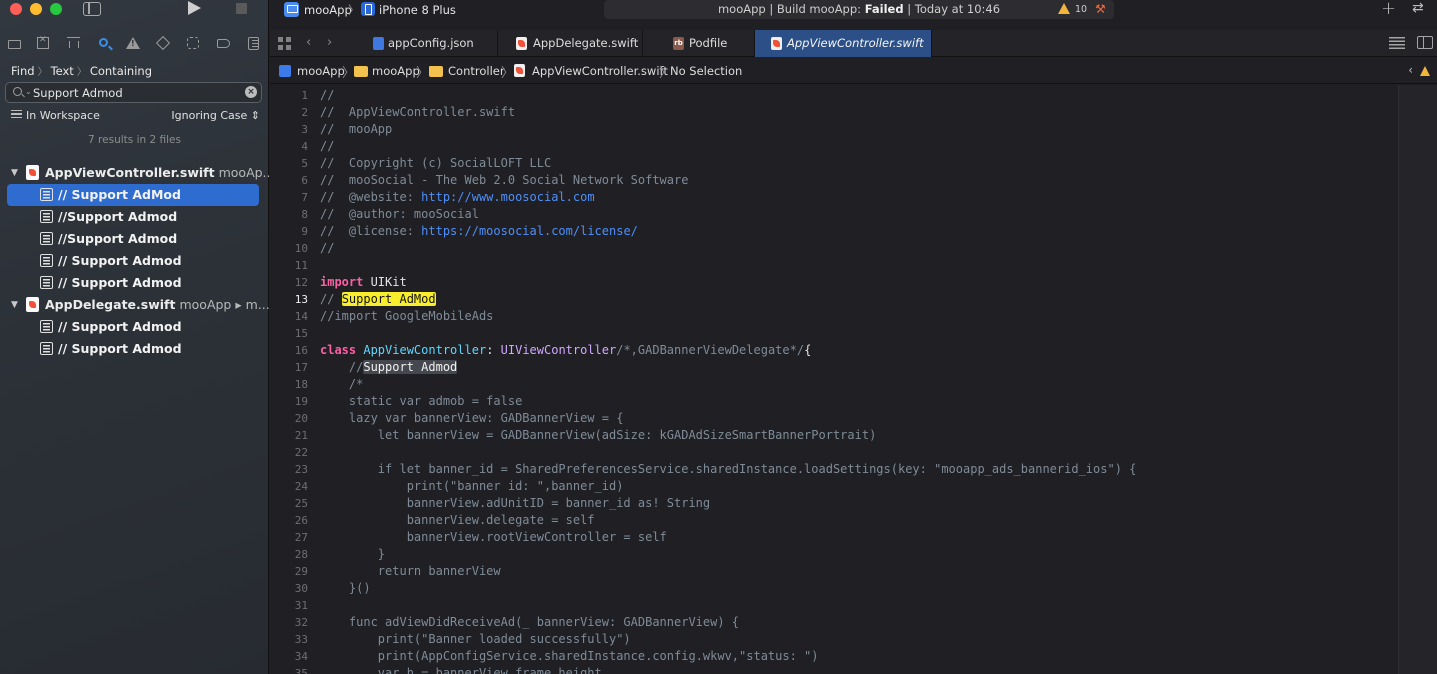 Image resolution: width=1437 pixels, height=674 pixels. Describe the element at coordinates (16, 9) in the screenshot. I see `close-window-button` at that location.